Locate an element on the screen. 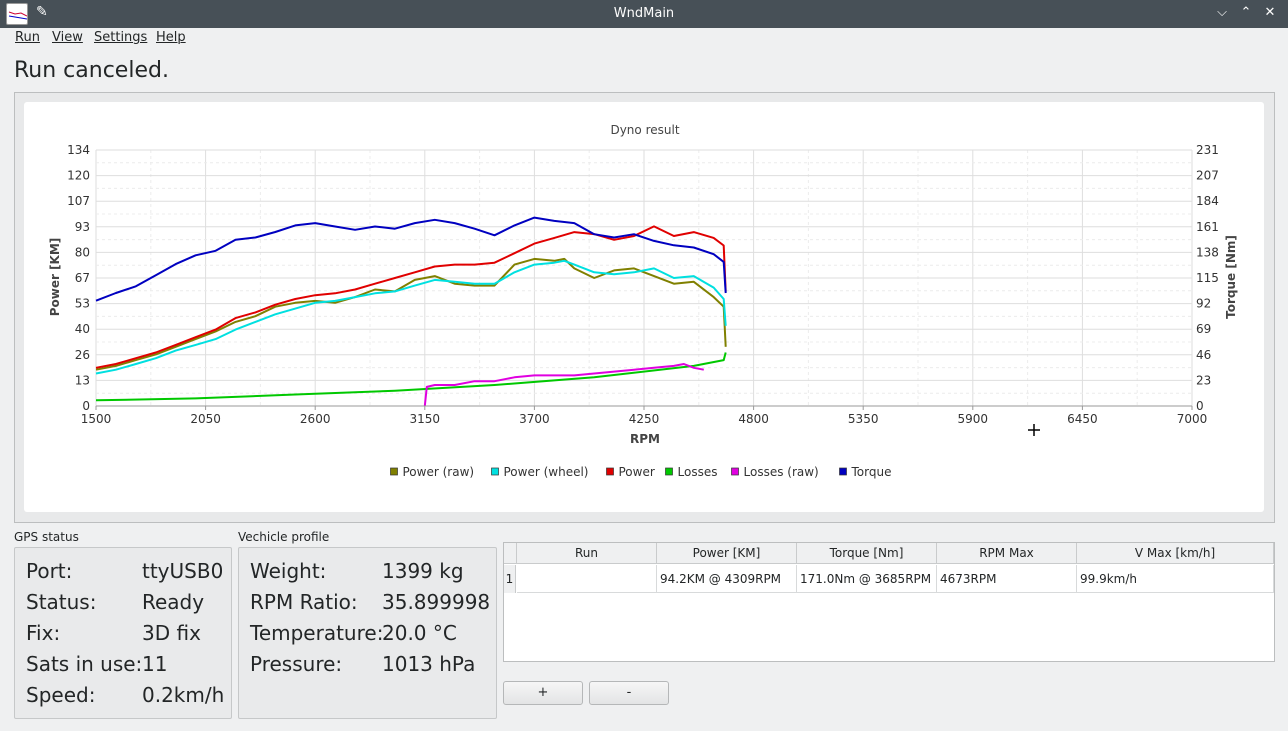 This screenshot has height=731, width=1288. vehicle-profile-title: Vechicle profile is located at coordinates (284, 537).